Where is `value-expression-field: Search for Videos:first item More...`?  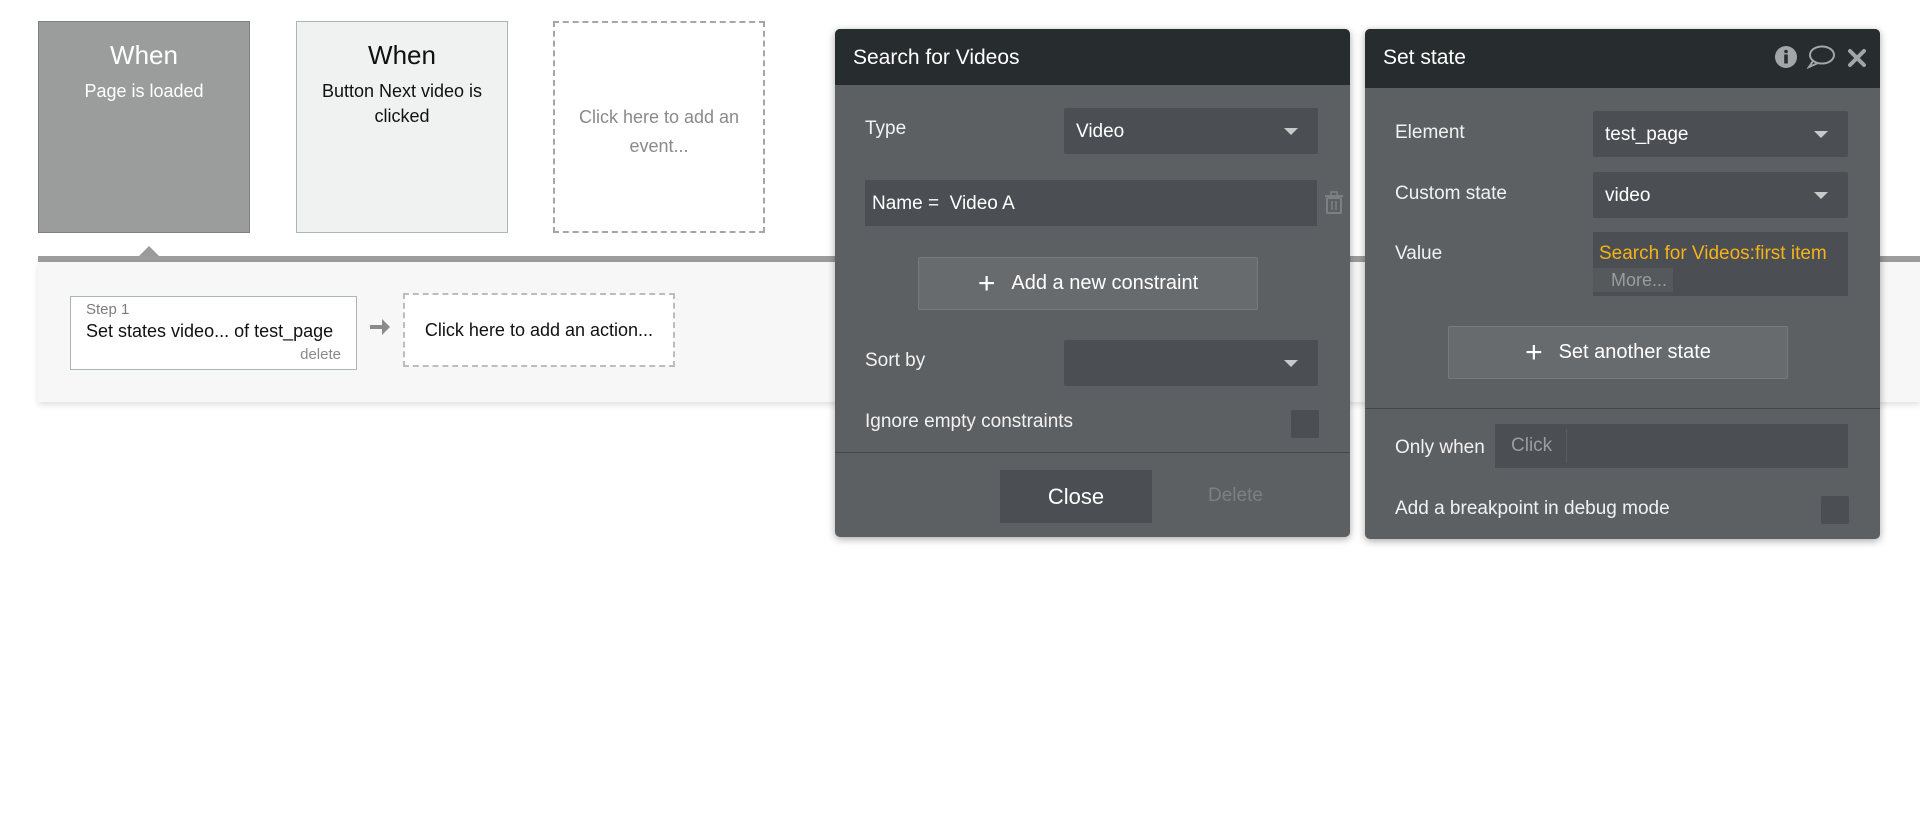
value-expression-field: Search for Videos:first item More... is located at coordinates (1720, 264).